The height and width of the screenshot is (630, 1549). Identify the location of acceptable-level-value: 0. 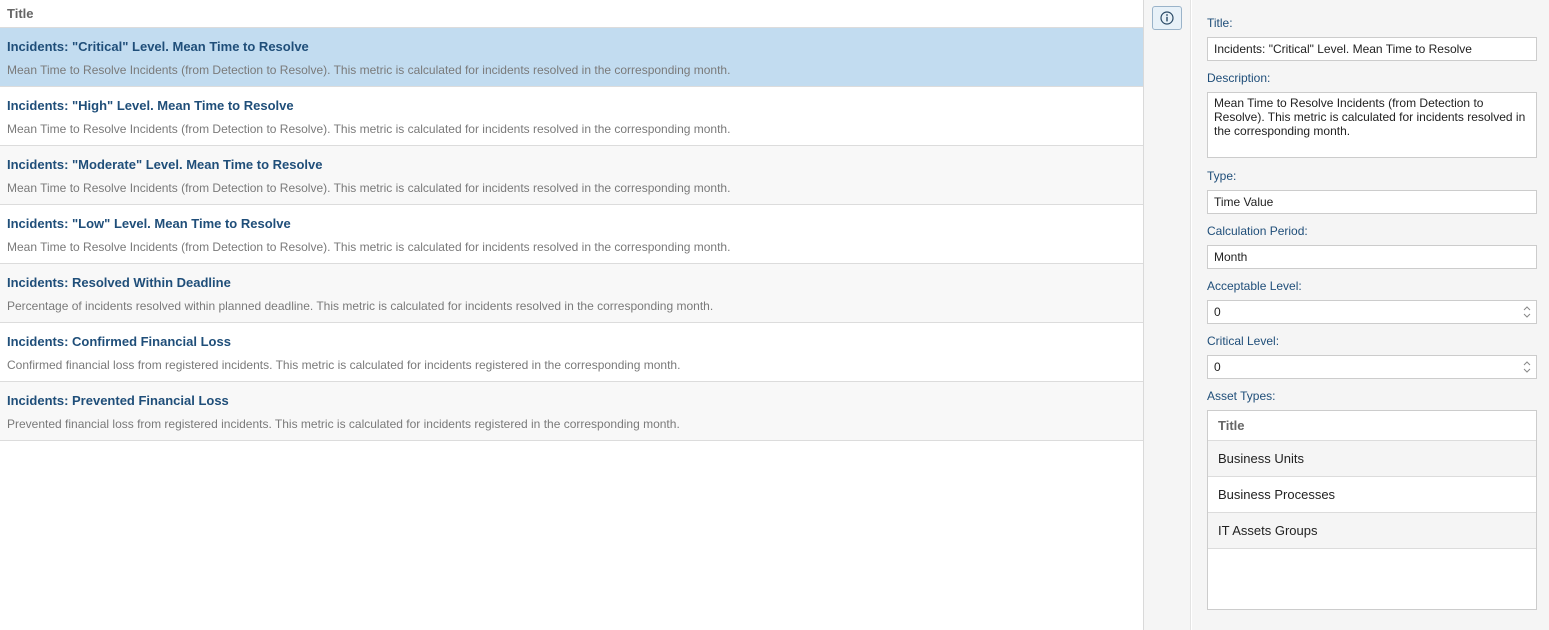
(1217, 312).